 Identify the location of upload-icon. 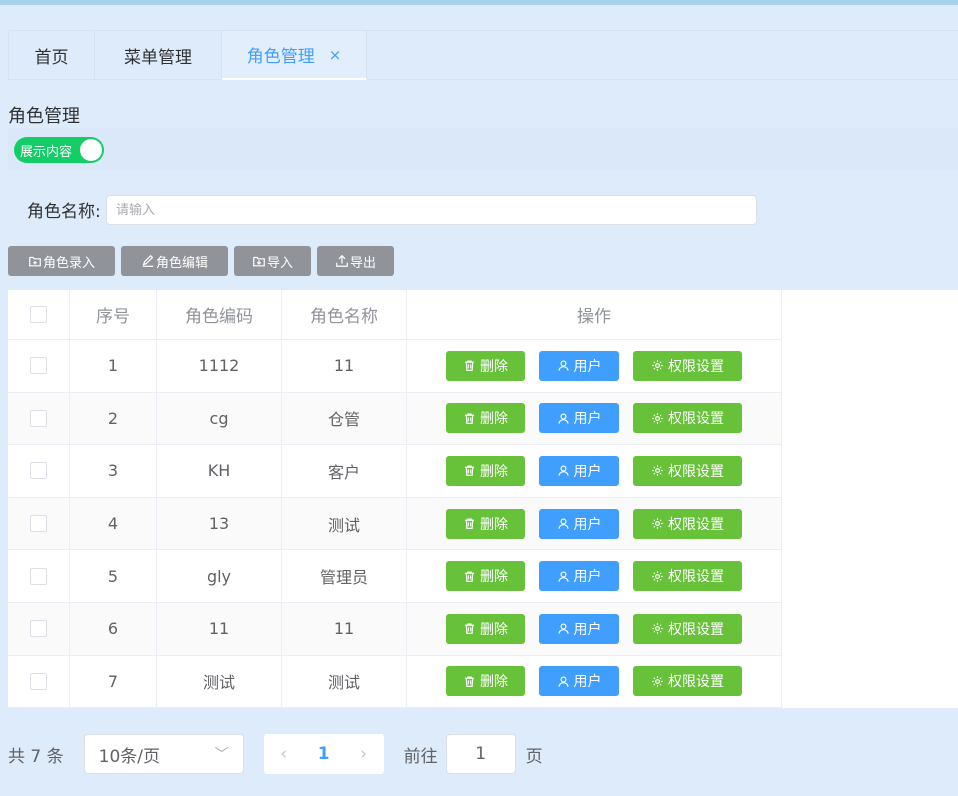
(342, 260).